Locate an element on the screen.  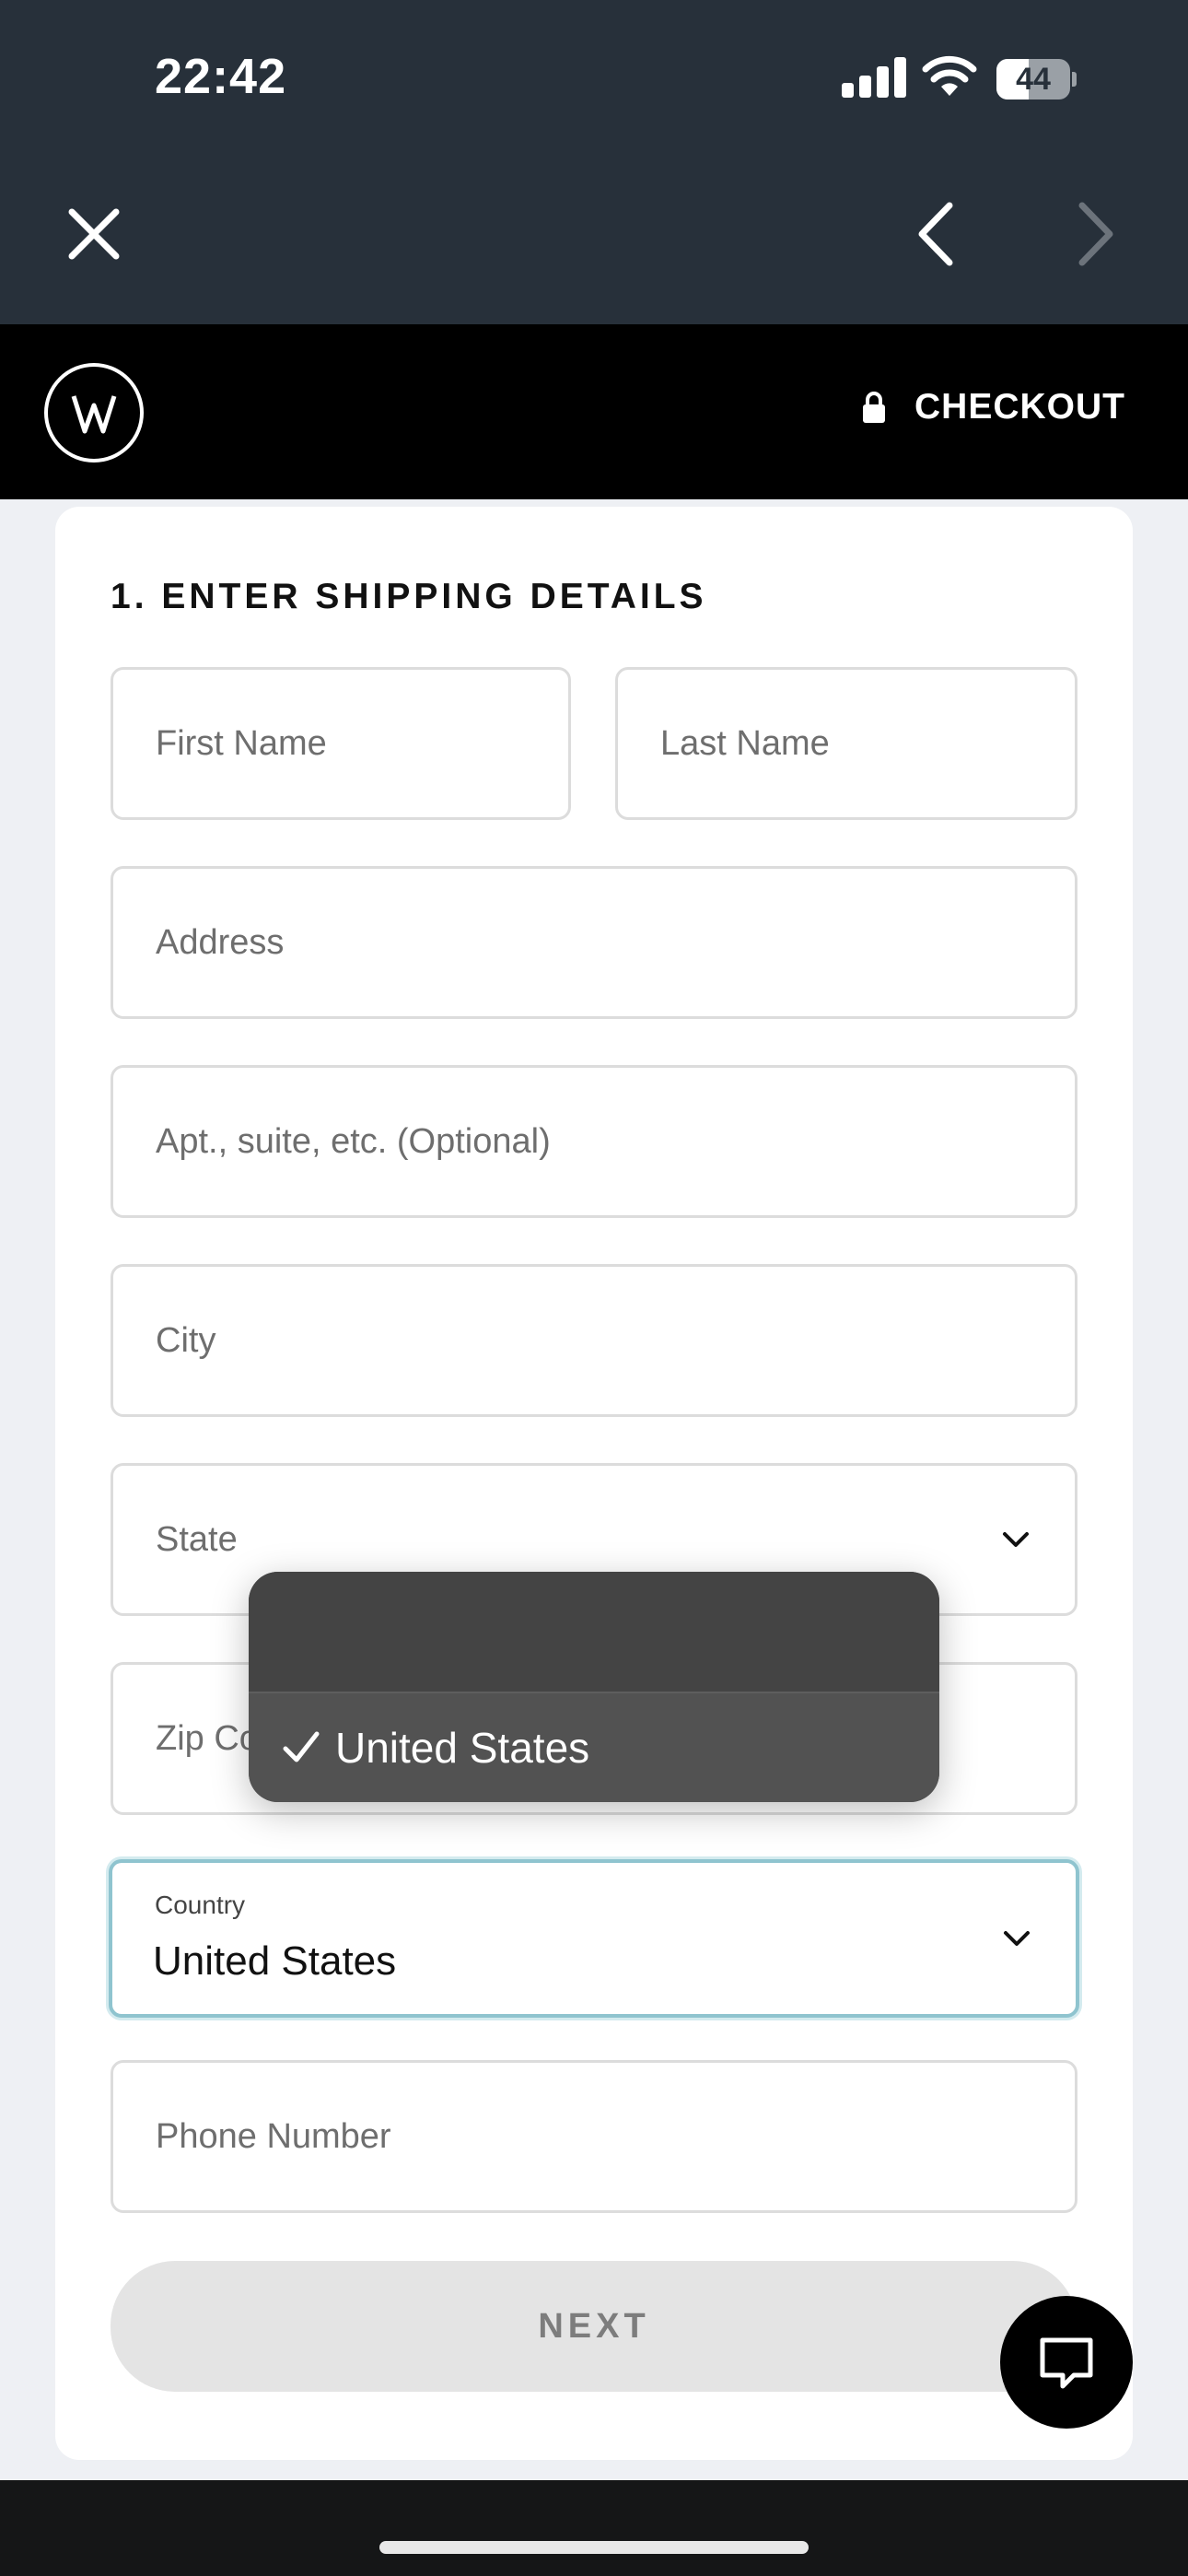
chat-button is located at coordinates (1066, 2362).